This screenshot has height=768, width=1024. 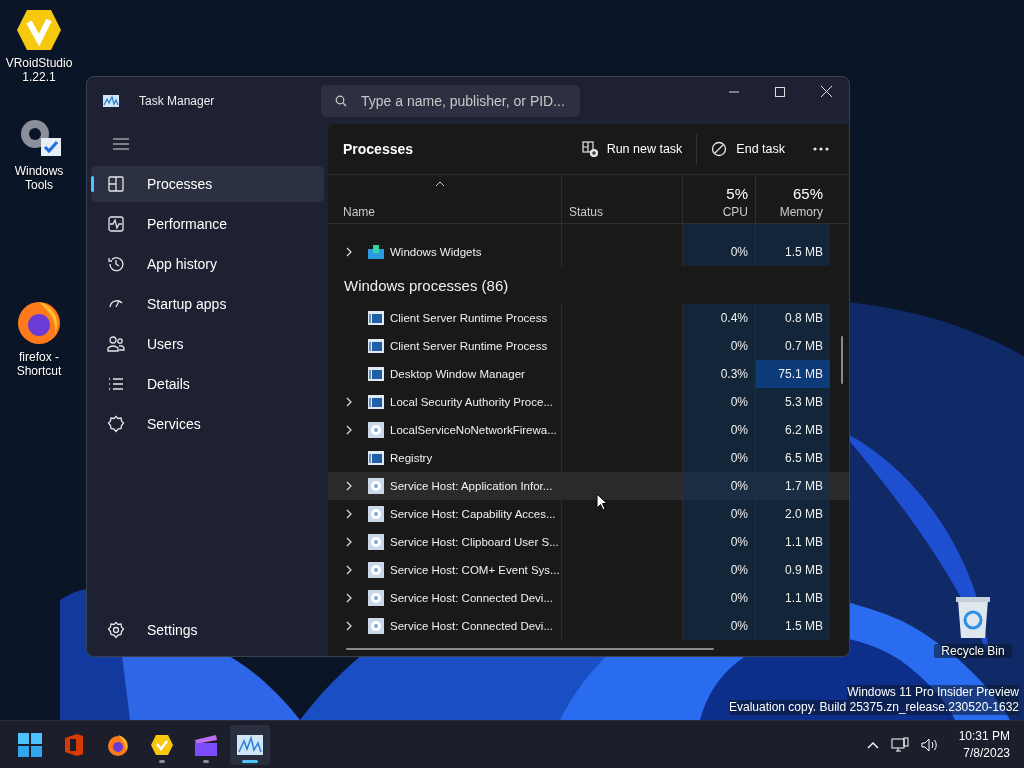 What do you see at coordinates (933, 692) in the screenshot?
I see `build-notice-text: Windows 11 Pro Insider Preview` at bounding box center [933, 692].